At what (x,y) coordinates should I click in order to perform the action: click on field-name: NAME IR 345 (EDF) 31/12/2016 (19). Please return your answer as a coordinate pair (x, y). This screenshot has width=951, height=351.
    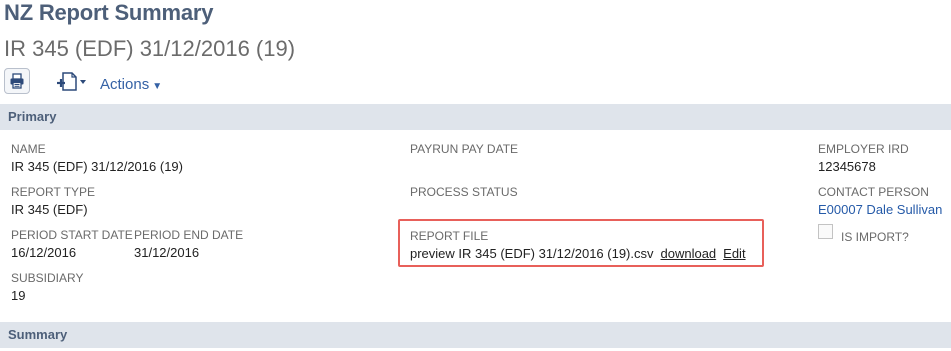
    Looking at the image, I should click on (97, 158).